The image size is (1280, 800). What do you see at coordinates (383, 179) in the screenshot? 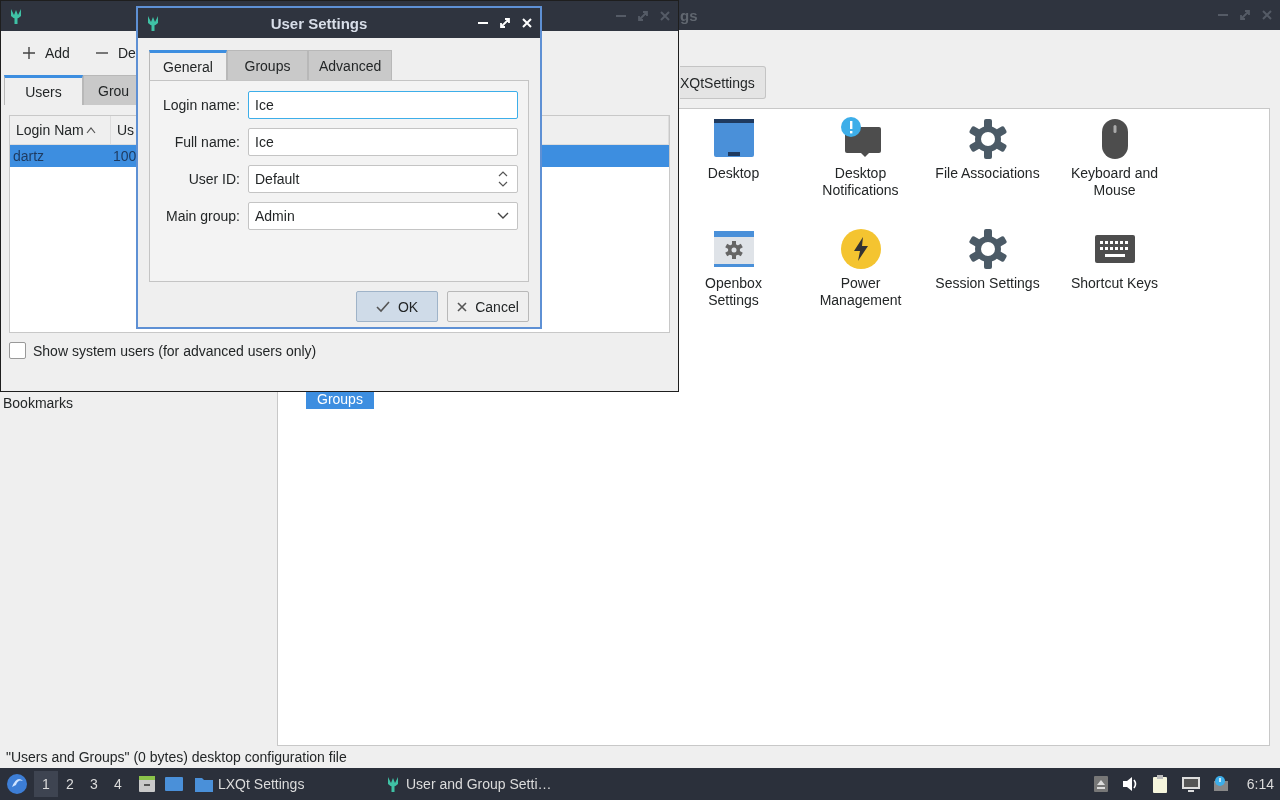
I see `spin-box: Default` at bounding box center [383, 179].